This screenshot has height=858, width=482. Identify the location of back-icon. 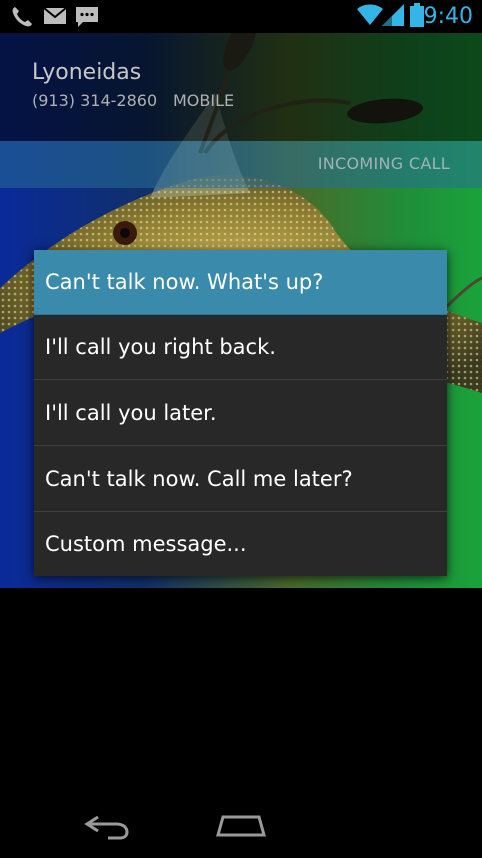
(107, 829).